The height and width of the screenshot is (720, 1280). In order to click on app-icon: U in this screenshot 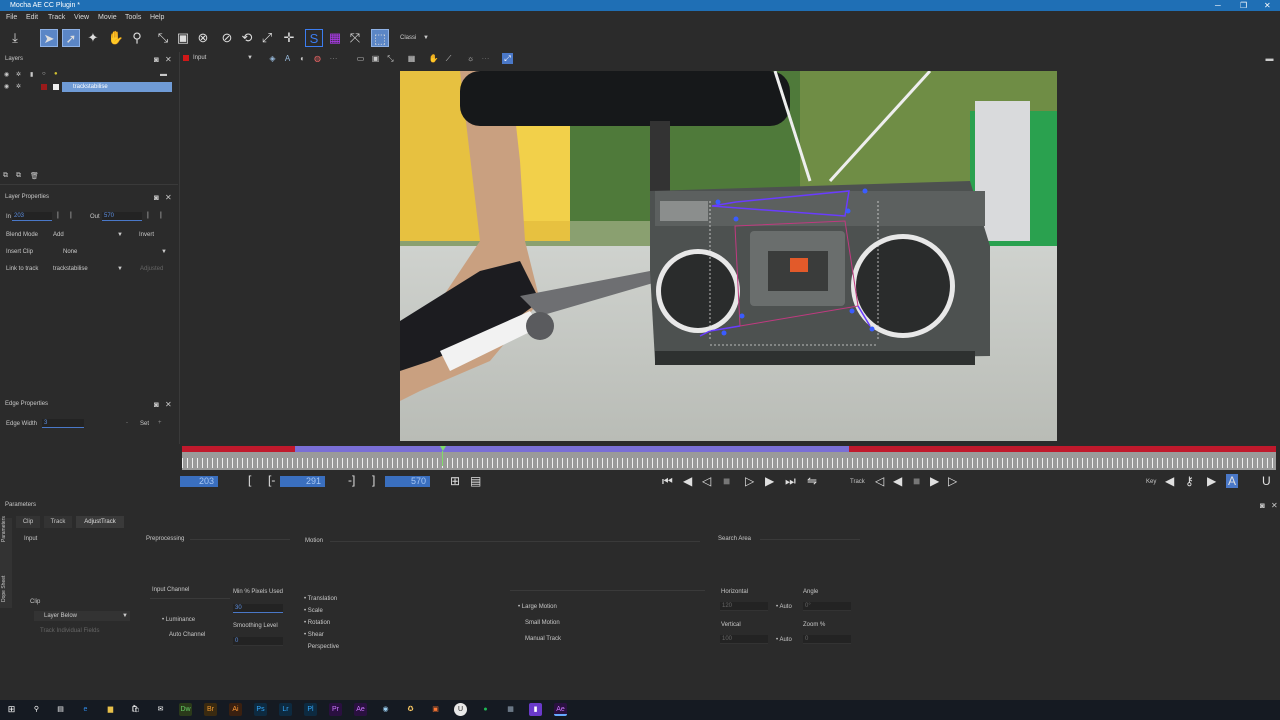, I will do `click(460, 709)`.